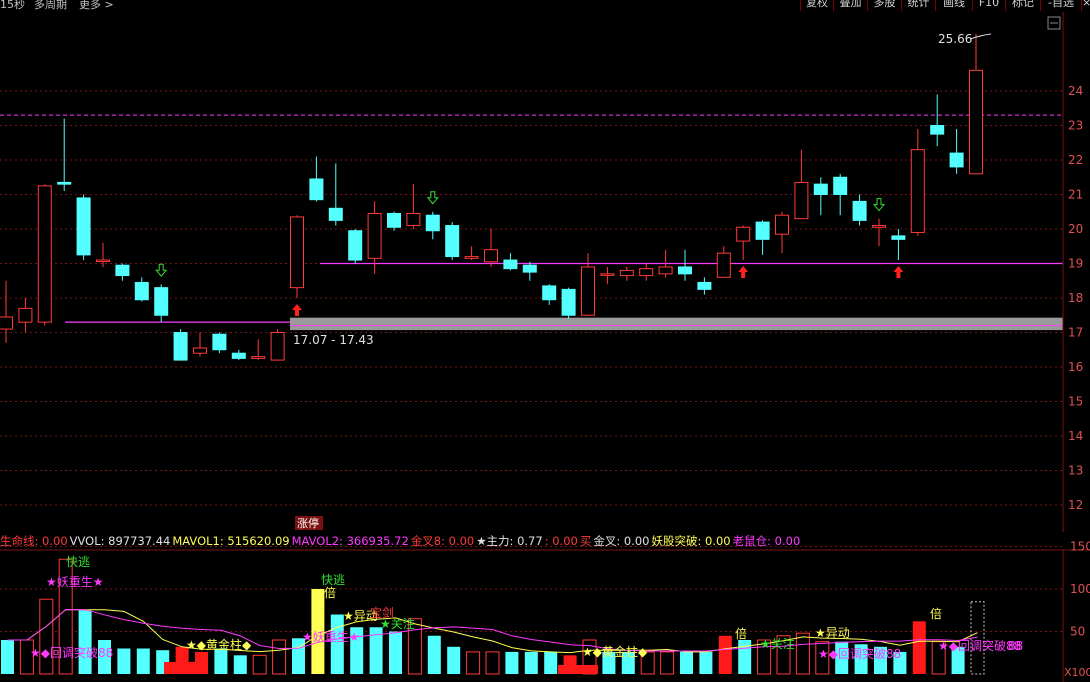 The width and height of the screenshot is (1090, 682). Describe the element at coordinates (1085, 5) in the screenshot. I see `toolbar-close-icon: ×` at that location.